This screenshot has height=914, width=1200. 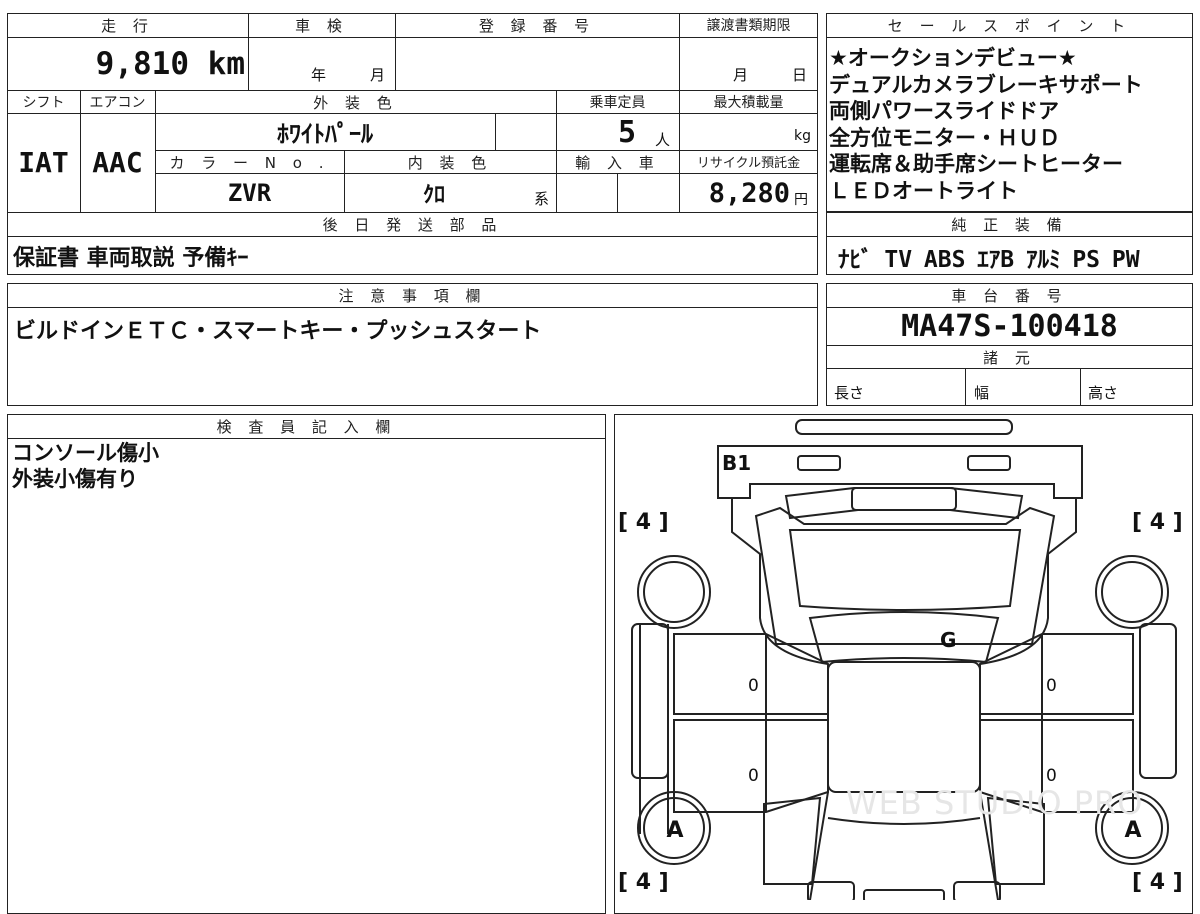 I want to click on sales-point-line: 全方位モニター・ＨＵＤ, so click(x=944, y=137).